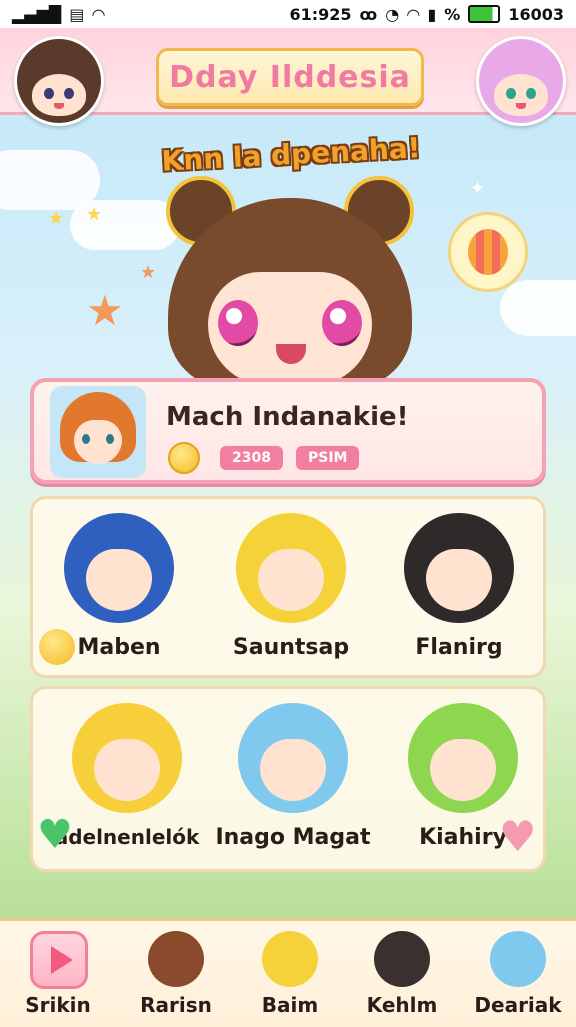  What do you see at coordinates (484, 14) in the screenshot?
I see `battery-icon` at bounding box center [484, 14].